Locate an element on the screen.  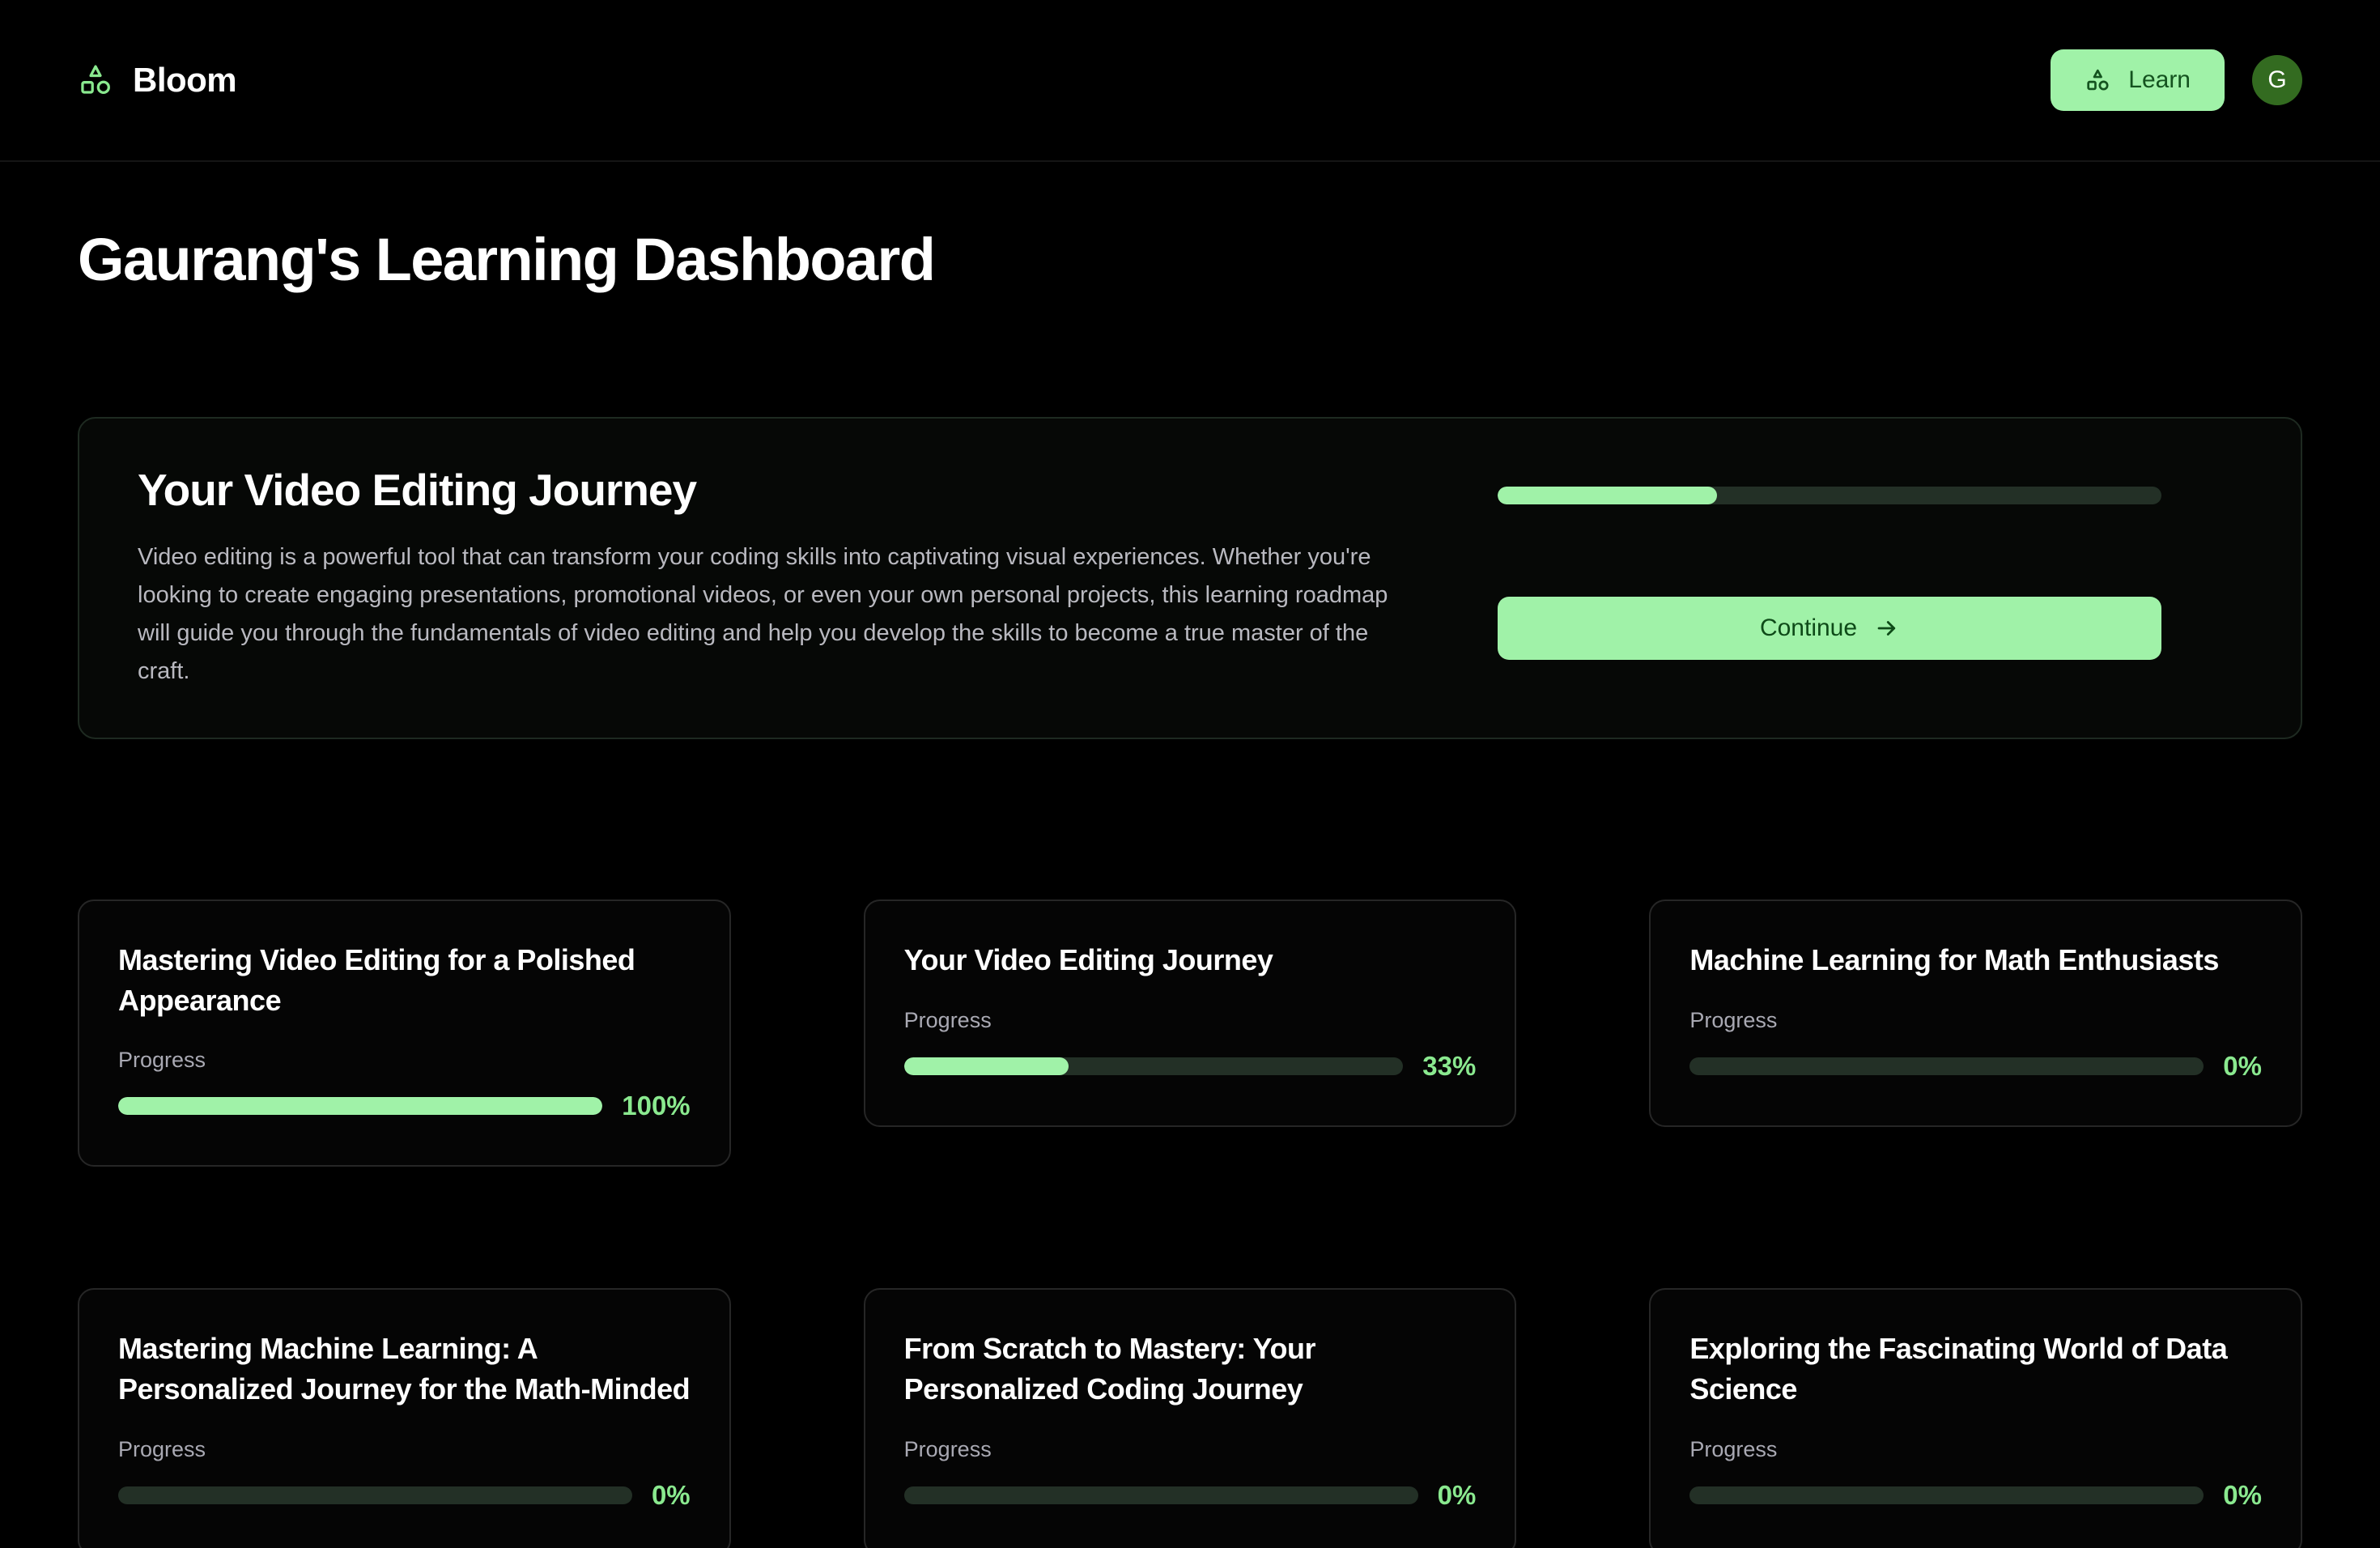
course-card-progress-value: 33% is located at coordinates (1450, 1065).